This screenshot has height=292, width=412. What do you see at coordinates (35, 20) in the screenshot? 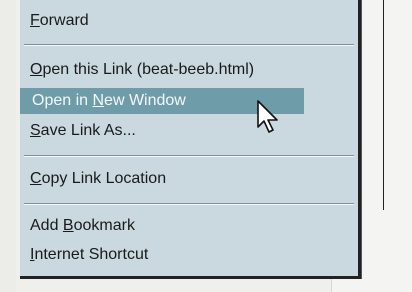
I see `menu-item-label: F` at bounding box center [35, 20].